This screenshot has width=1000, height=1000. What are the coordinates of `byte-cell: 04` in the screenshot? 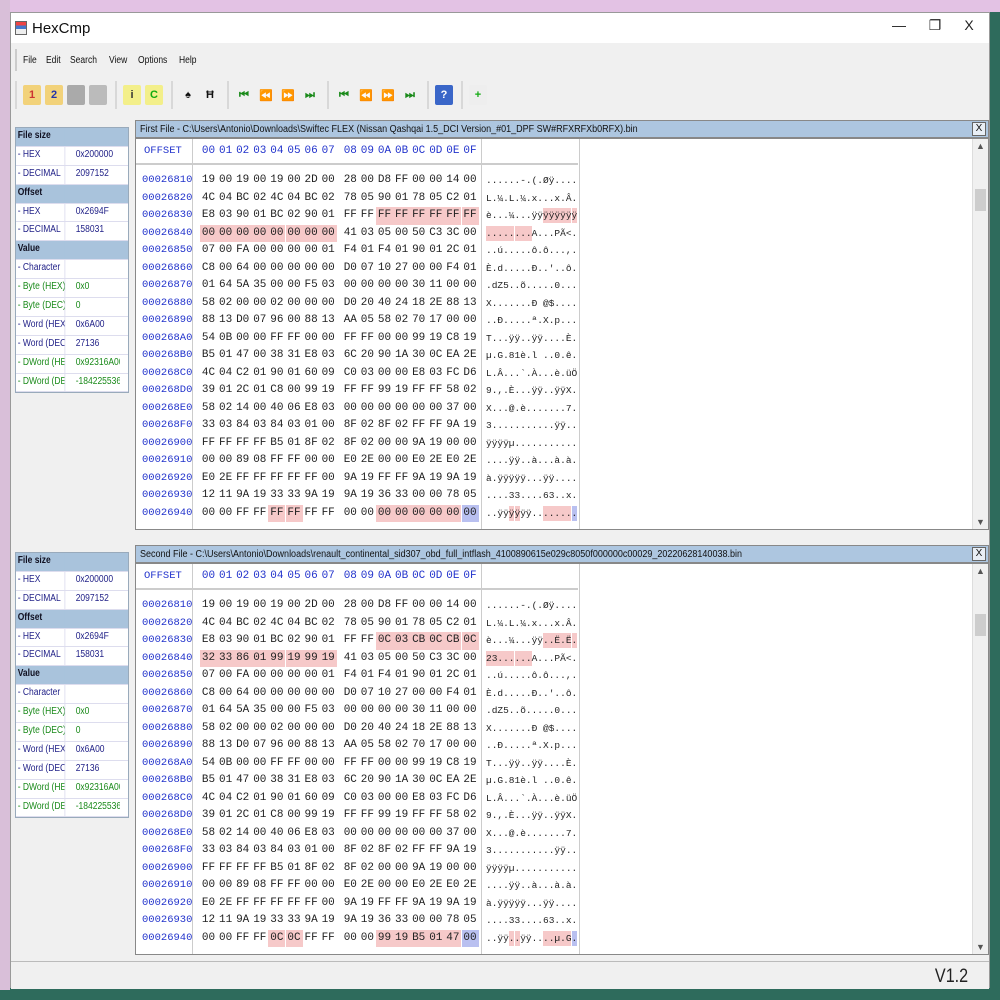 It's located at (294, 624).